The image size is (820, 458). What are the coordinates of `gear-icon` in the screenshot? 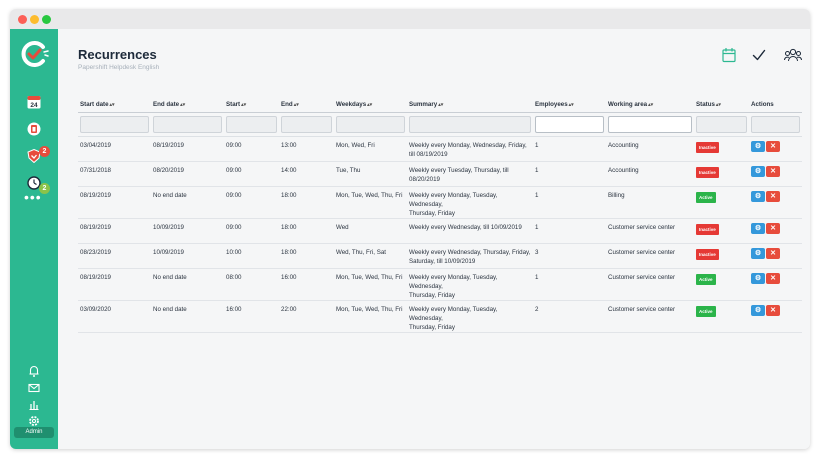 It's located at (34, 421).